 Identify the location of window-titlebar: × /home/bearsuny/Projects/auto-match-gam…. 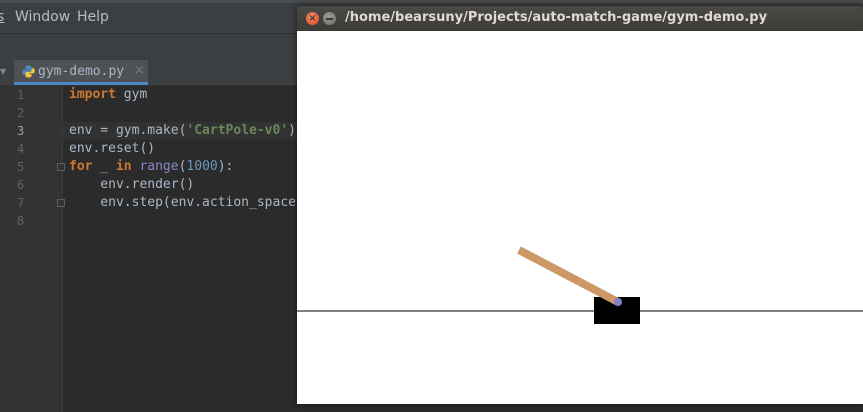
(580, 18).